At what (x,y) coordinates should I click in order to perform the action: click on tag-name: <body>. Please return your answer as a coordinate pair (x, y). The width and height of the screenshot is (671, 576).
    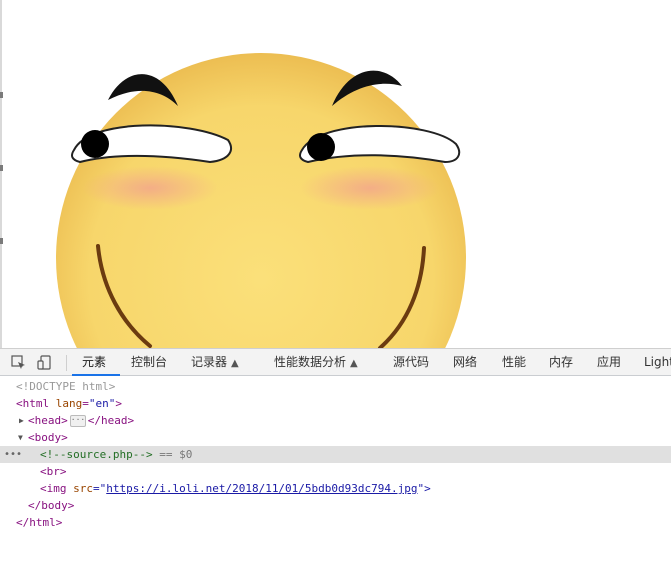
    Looking at the image, I should click on (48, 437).